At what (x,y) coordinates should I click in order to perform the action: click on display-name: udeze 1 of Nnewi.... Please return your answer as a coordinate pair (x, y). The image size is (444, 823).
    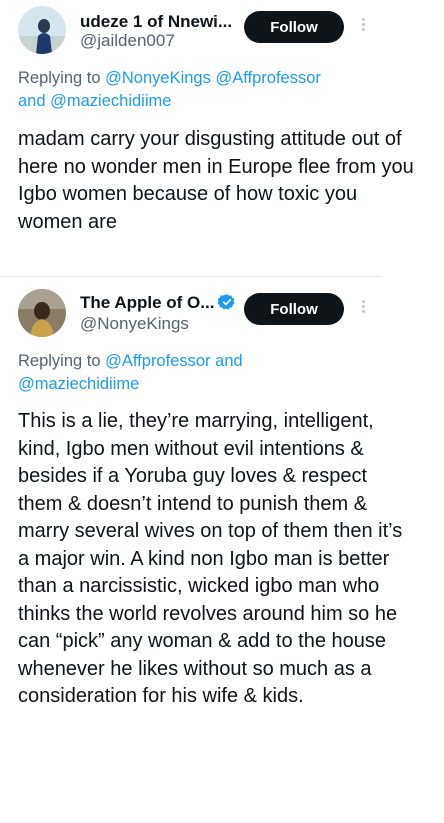
    Looking at the image, I should click on (156, 22).